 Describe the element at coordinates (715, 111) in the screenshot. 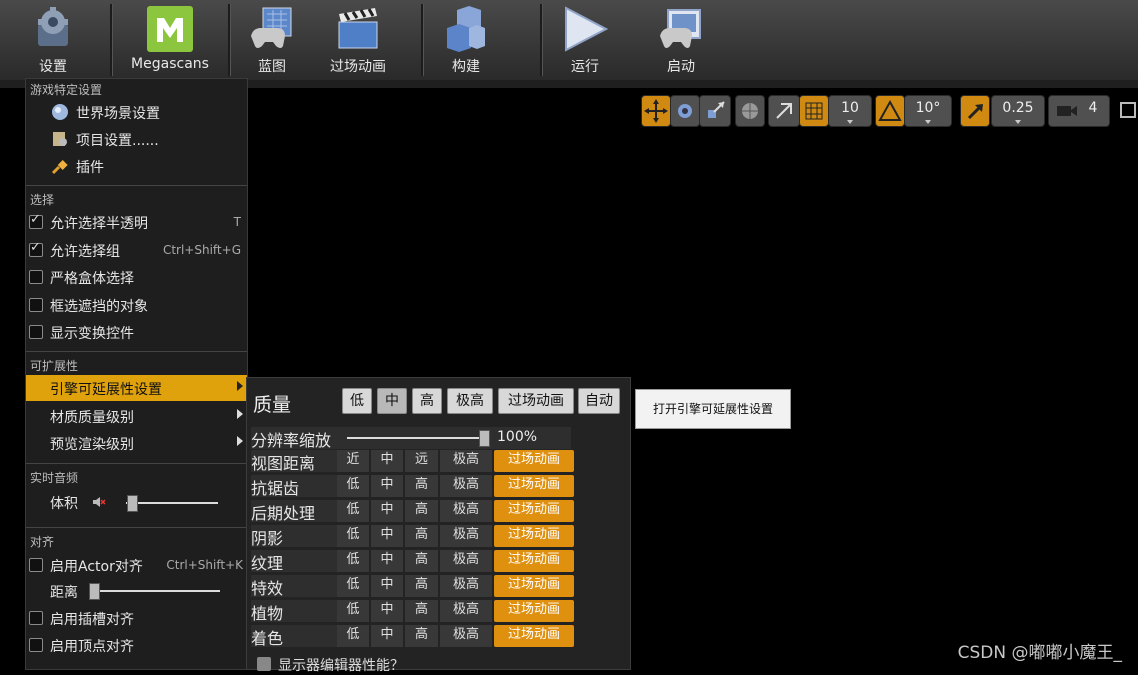

I see `scale-mode-button` at that location.